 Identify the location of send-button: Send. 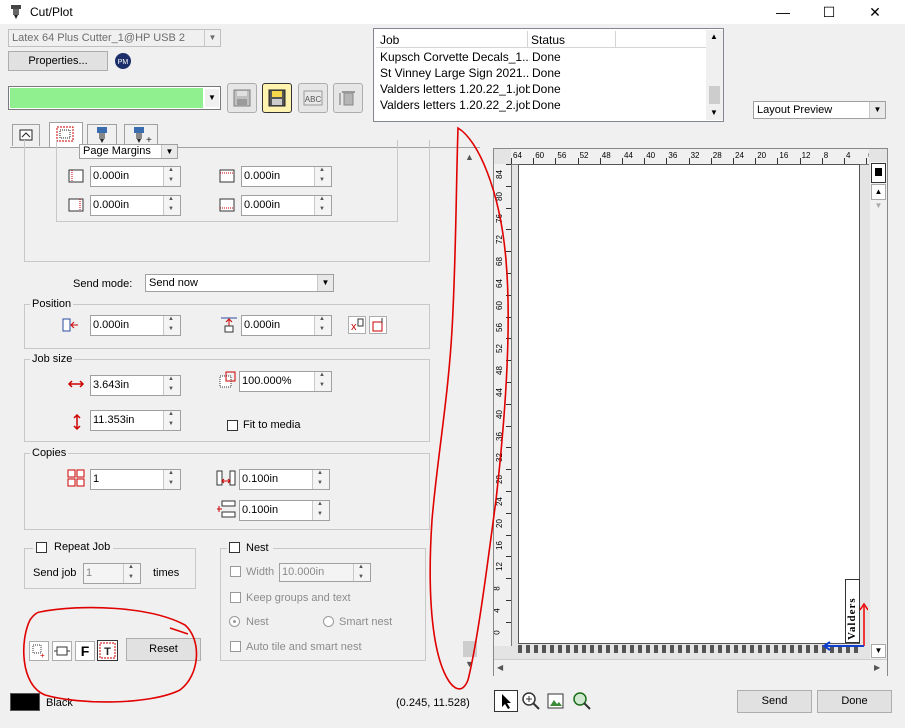
(774, 701).